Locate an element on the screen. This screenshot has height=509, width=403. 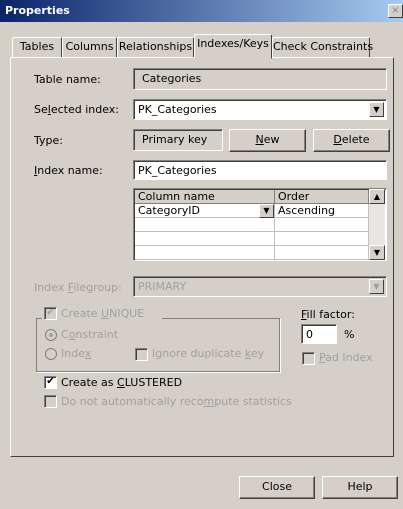
fill-factor-unit: % is located at coordinates (349, 334).